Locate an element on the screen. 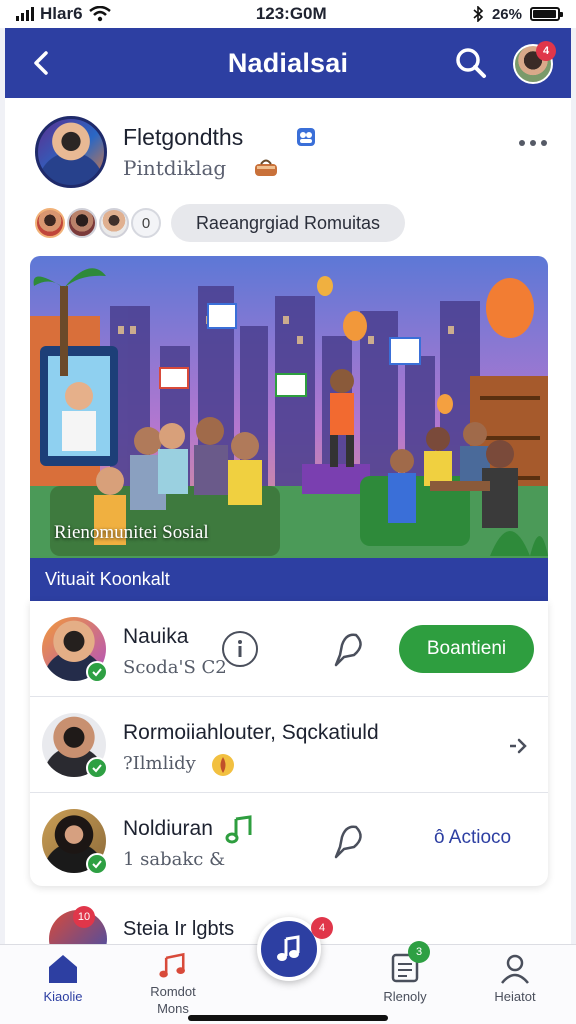  connect-button: Boantieni is located at coordinates (466, 649).